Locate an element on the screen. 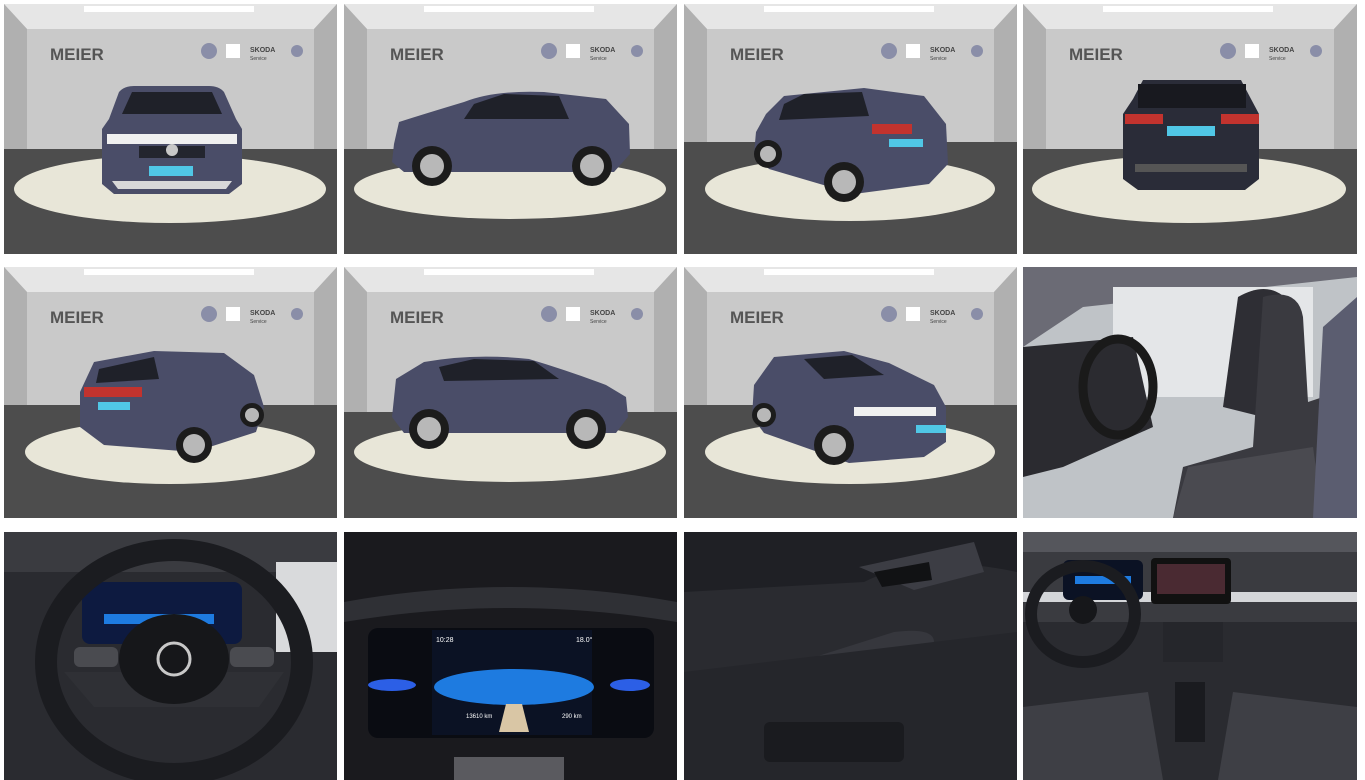  photo-digital-cockpit: 10:28 18.0° 13610 km 290 km is located at coordinates (510, 656).